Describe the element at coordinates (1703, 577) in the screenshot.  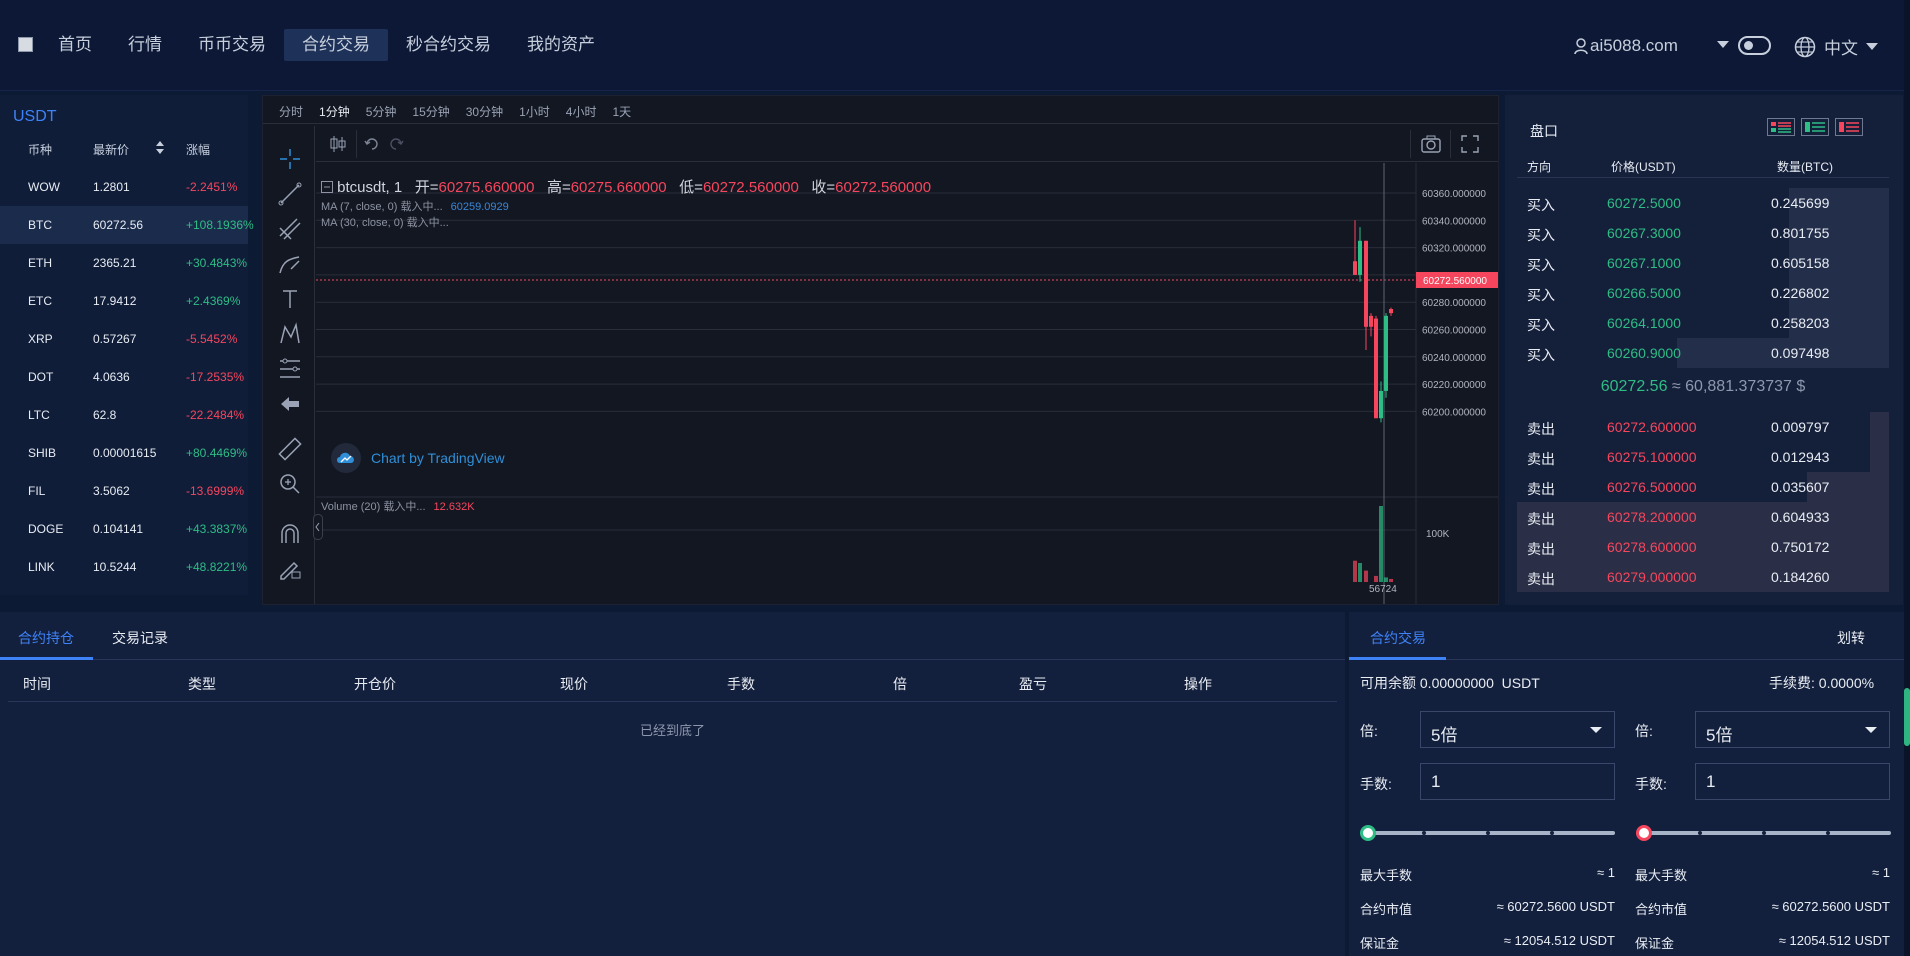
I see `ask-row: 卖出 60279.000000 0.184260` at that location.